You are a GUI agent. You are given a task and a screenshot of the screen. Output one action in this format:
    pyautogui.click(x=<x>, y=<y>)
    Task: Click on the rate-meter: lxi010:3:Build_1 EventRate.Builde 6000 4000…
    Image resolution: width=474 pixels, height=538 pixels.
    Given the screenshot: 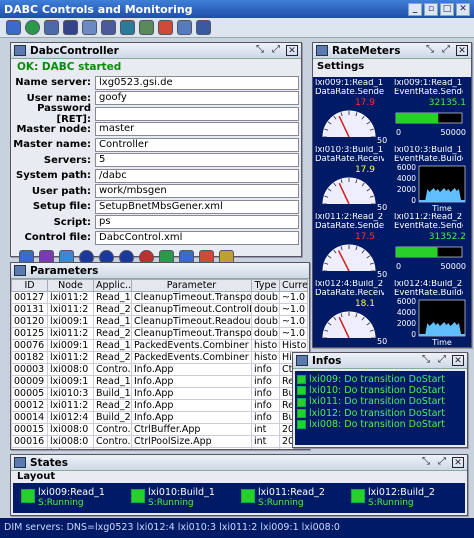 What is the action you would take?
    pyautogui.click(x=430, y=181)
    